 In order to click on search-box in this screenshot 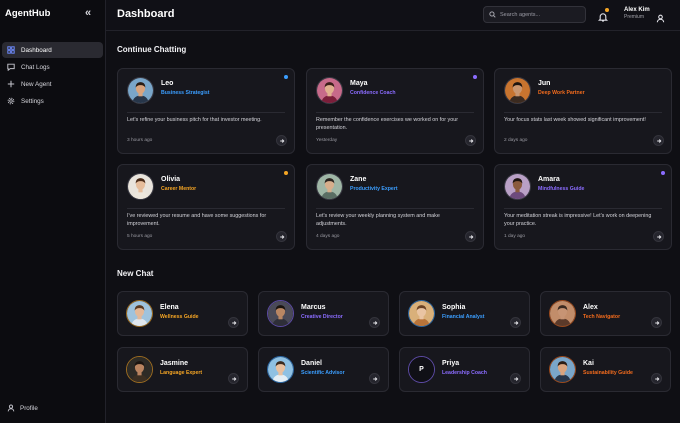, I will do `click(534, 14)`.